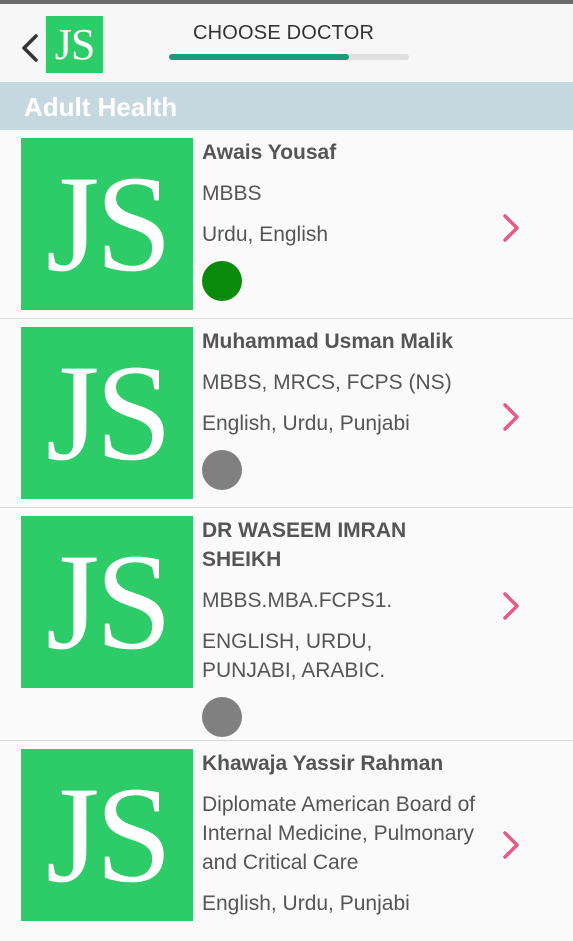 This screenshot has width=573, height=941. Describe the element at coordinates (284, 33) in the screenshot. I see `page-title: CHOOSE DOCTOR` at that location.